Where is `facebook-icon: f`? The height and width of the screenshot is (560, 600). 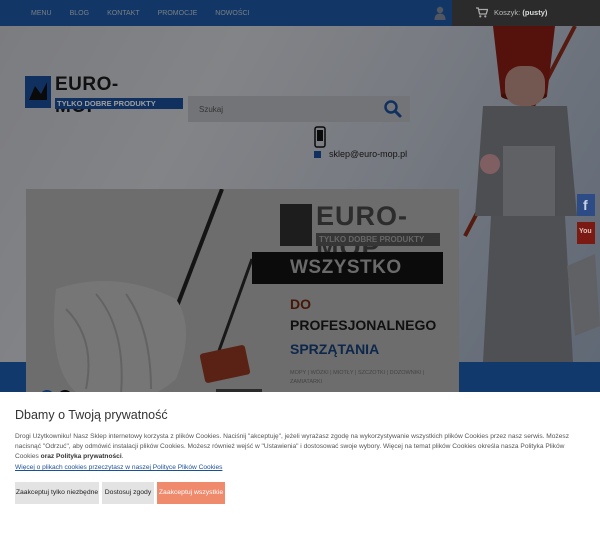 facebook-icon: f is located at coordinates (586, 205).